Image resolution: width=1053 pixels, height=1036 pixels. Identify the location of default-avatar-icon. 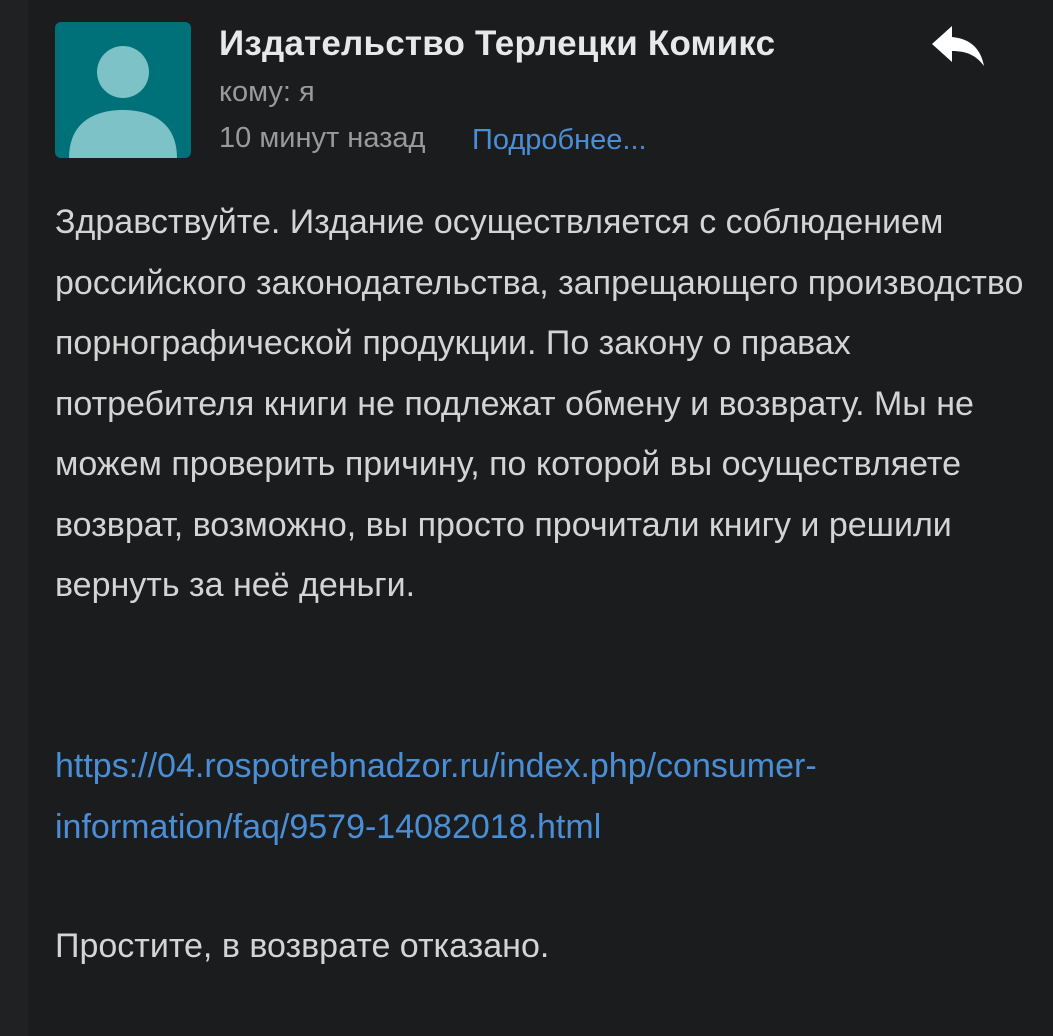
(123, 102).